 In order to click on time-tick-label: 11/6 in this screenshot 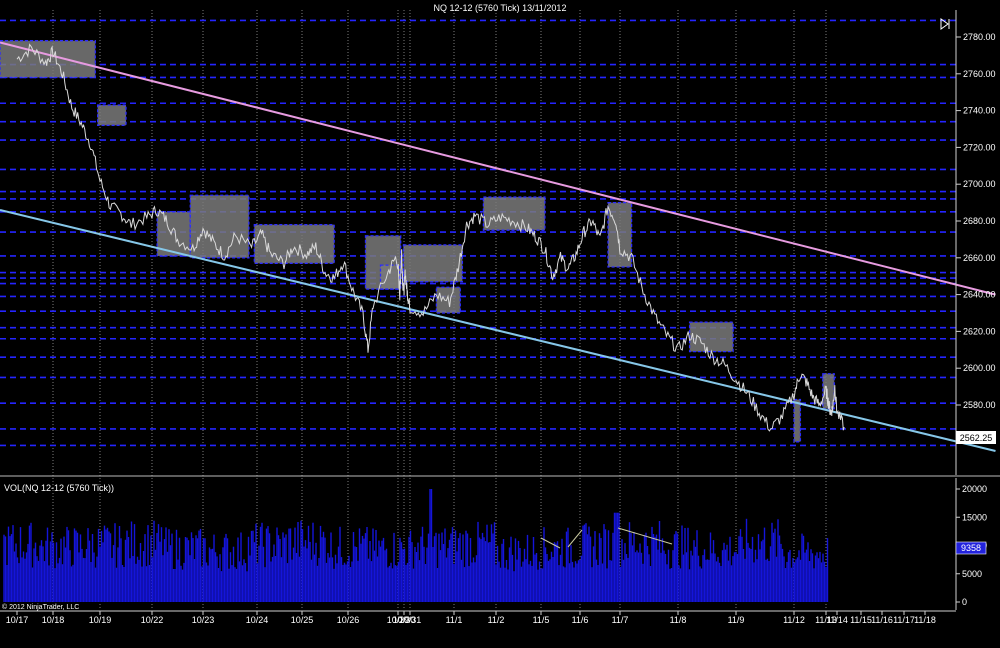, I will do `click(580, 620)`.